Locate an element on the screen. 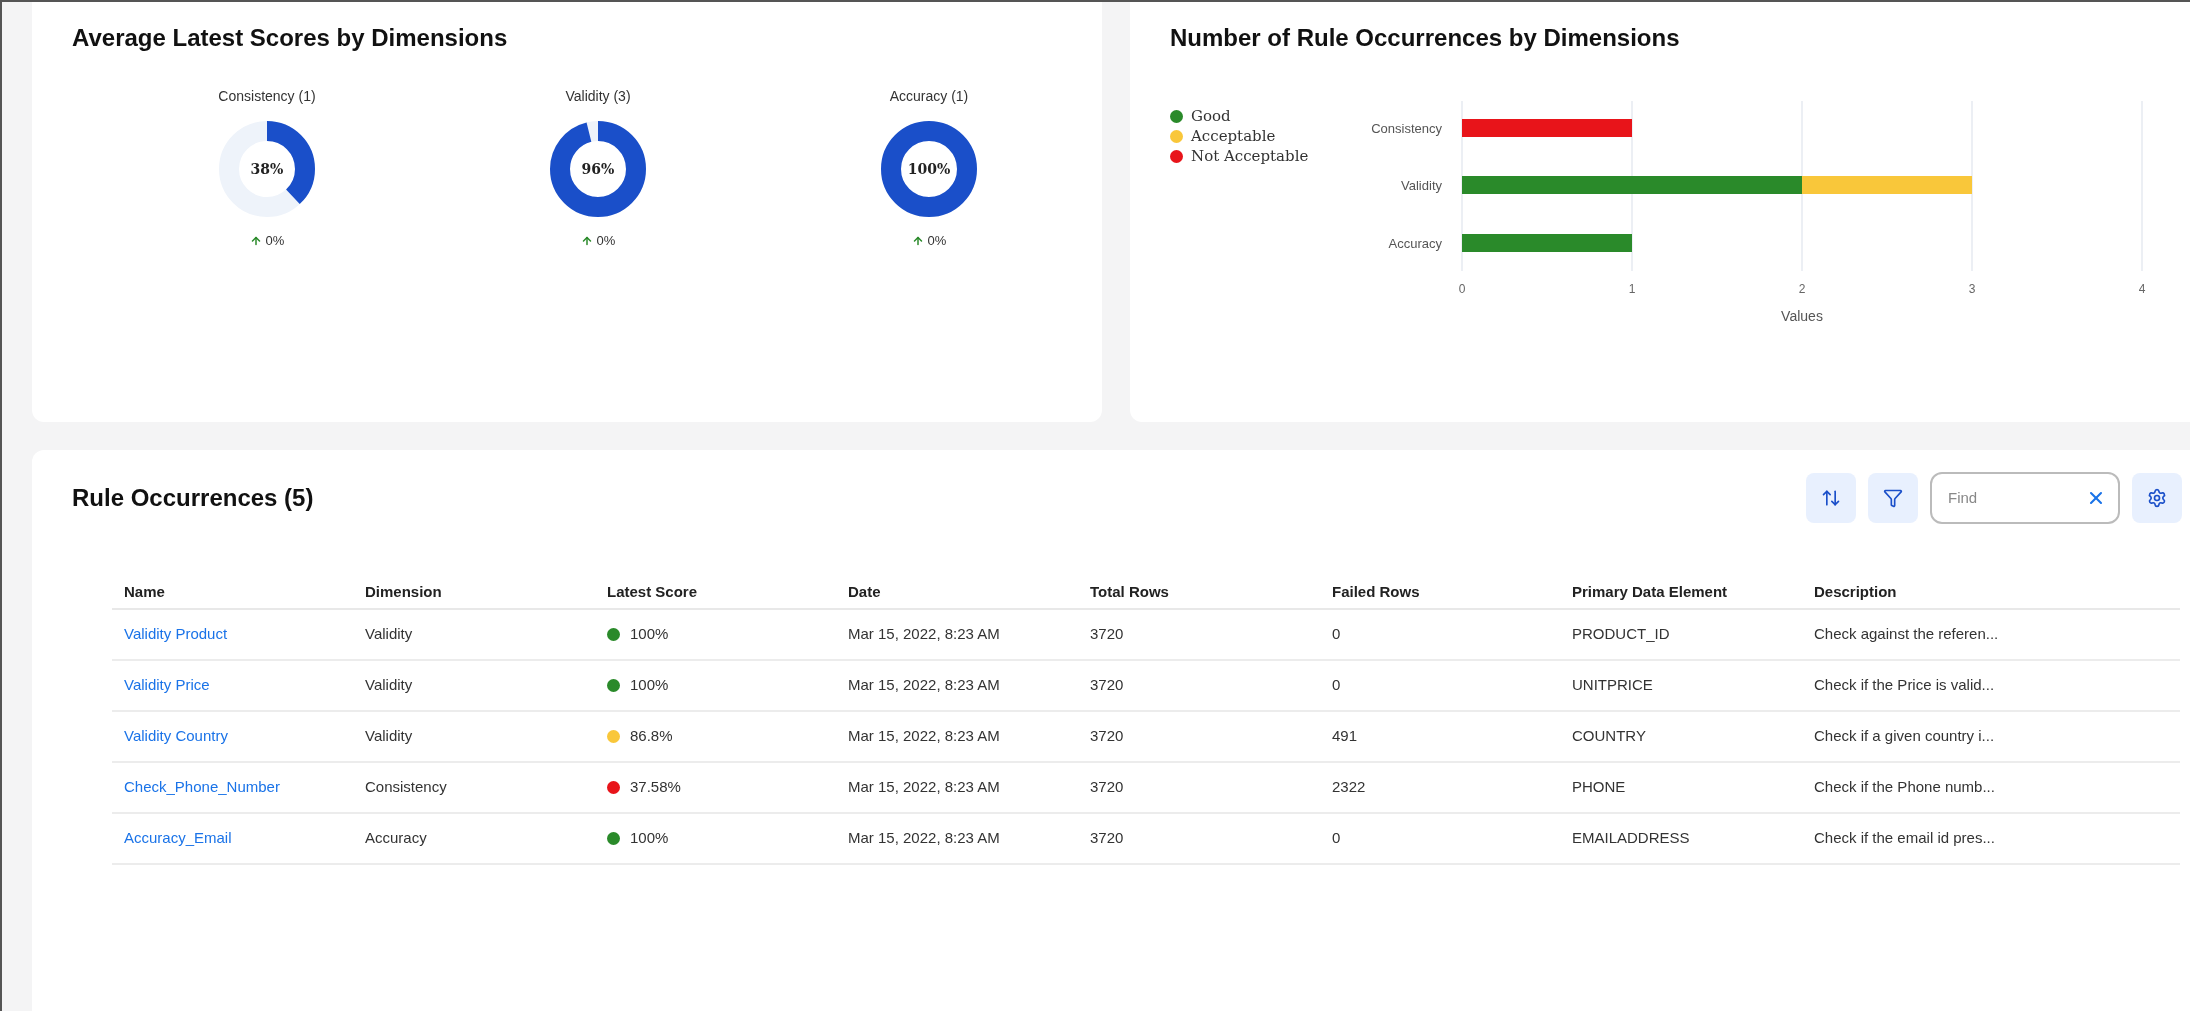  filter-icon is located at coordinates (1893, 498).